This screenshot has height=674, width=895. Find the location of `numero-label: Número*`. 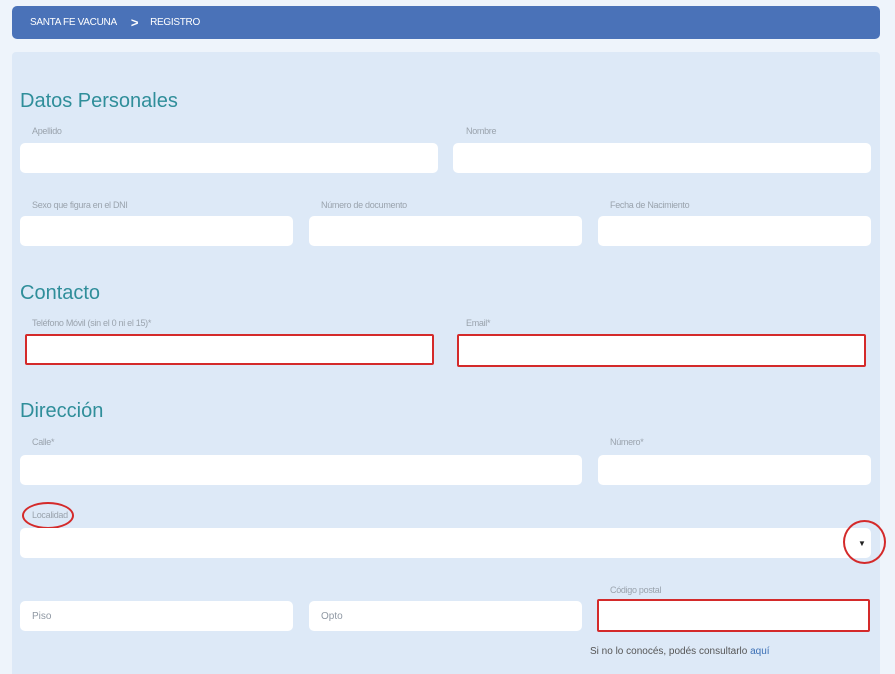

numero-label: Número* is located at coordinates (627, 442).